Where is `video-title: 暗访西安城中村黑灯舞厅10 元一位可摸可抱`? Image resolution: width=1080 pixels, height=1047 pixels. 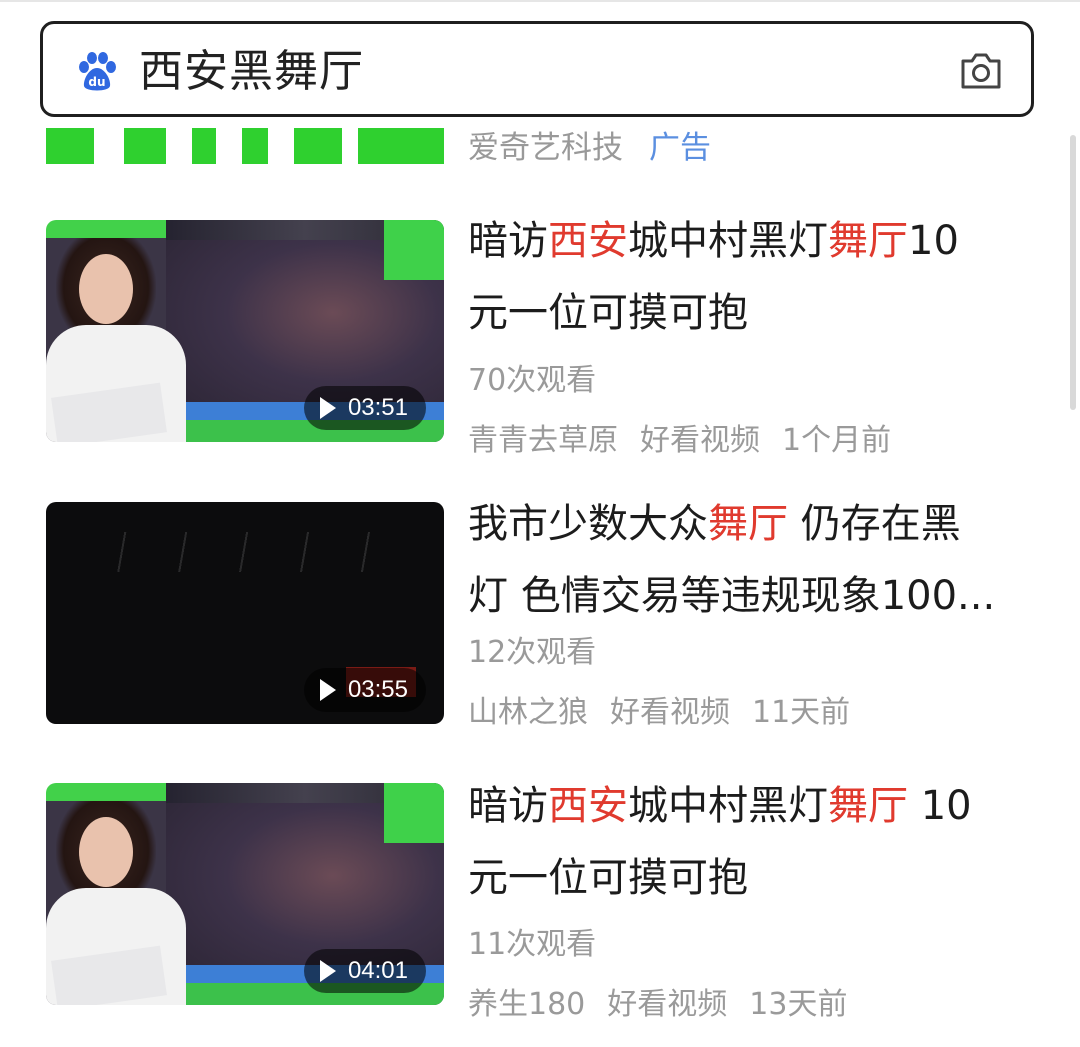
video-title: 暗访西安城中村黑灯舞厅10 元一位可摸可抱 is located at coordinates (753, 277).